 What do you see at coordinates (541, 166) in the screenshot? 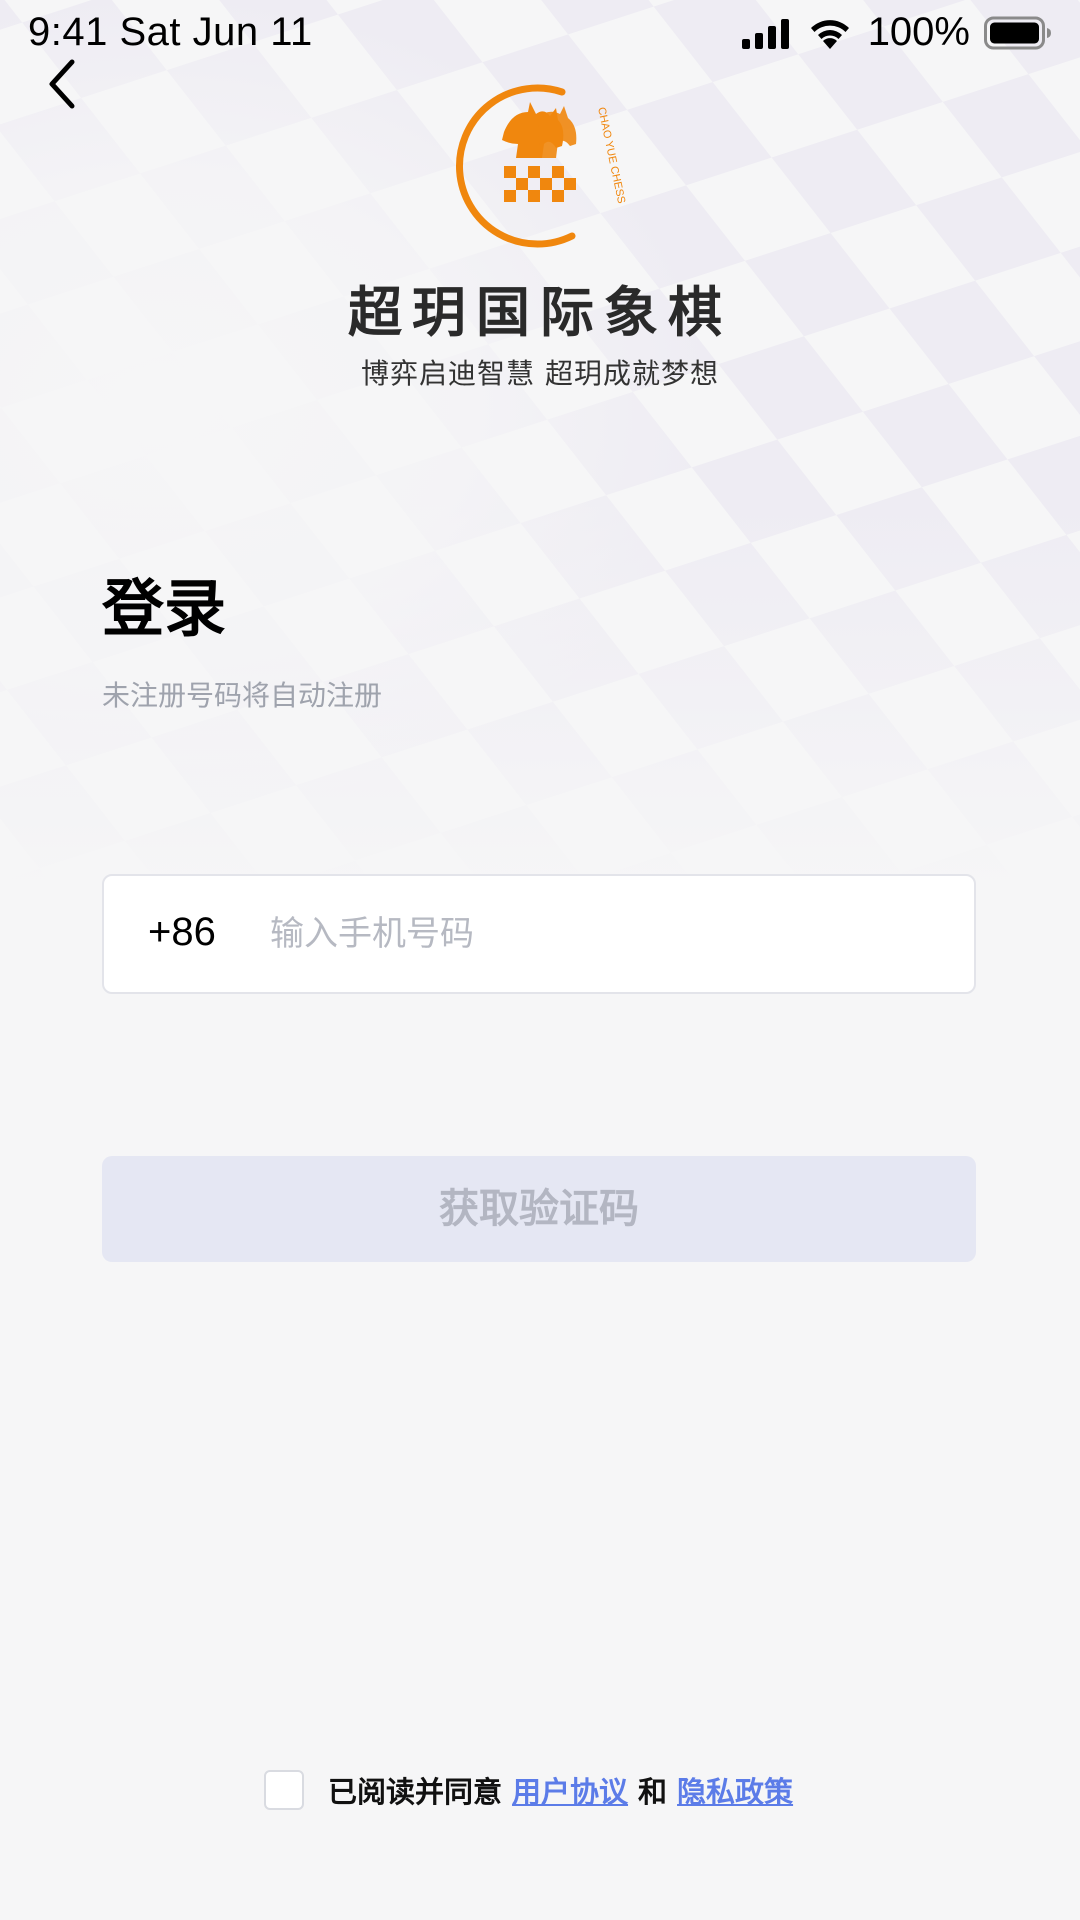
I see `chess-horse-logo: CHAO YUE CHESS` at bounding box center [541, 166].